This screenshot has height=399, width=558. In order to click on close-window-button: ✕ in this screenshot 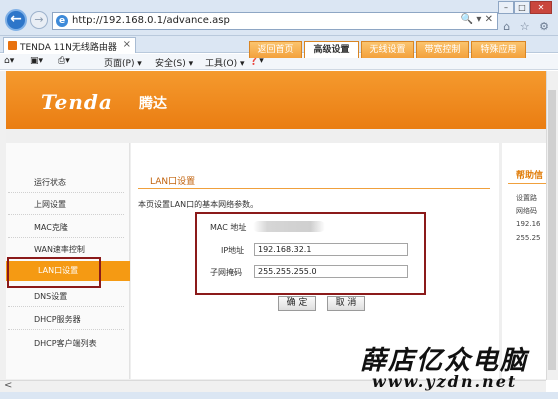, I will do `click(541, 7)`.